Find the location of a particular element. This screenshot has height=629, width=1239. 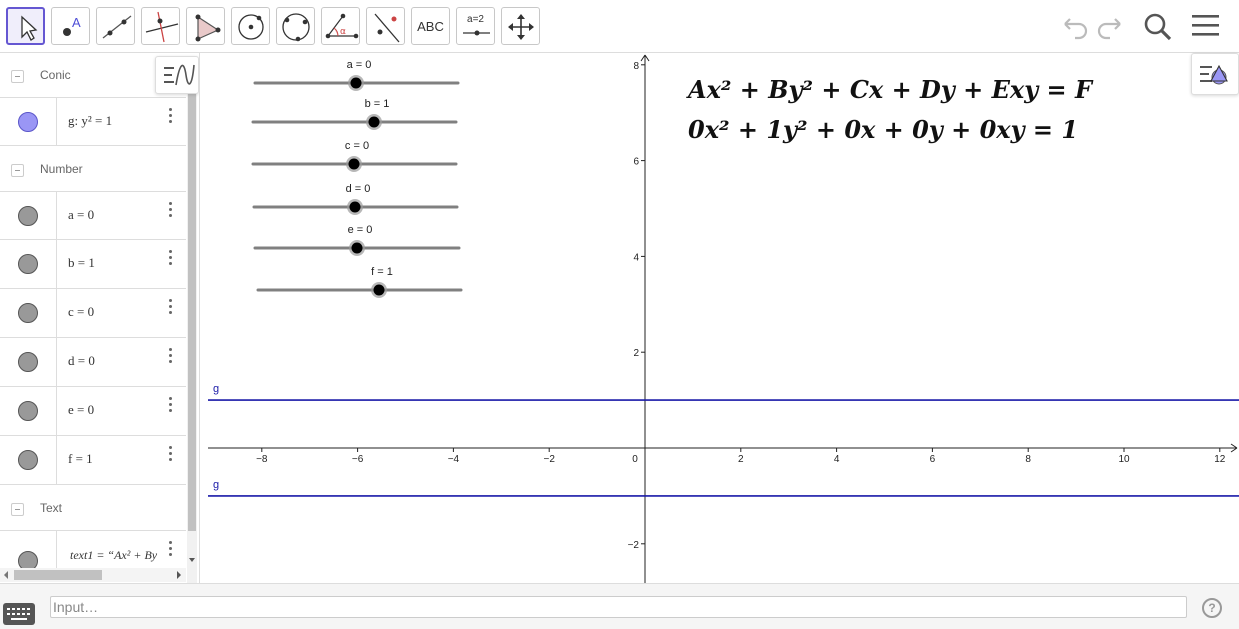

general-equation-text: Ax² + By² + Cx + Dy + Exy = F is located at coordinates (890, 89).